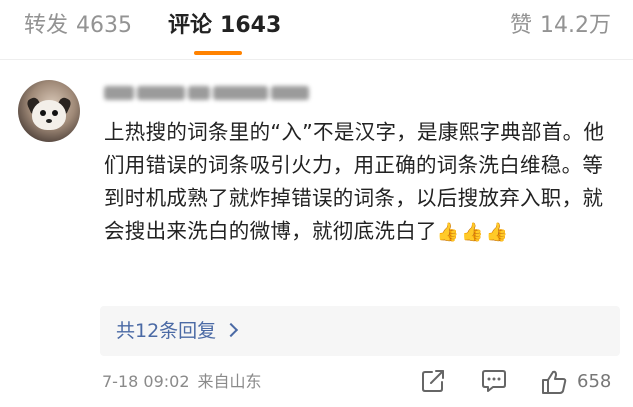 This screenshot has height=407, width=633. Describe the element at coordinates (360, 331) in the screenshot. I see `replies-box: 共12条回复` at that location.